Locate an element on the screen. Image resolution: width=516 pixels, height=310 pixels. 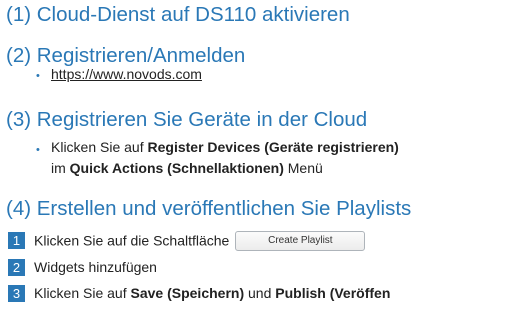
step-1-text: Klicken Sie auf die Schaltfläche is located at coordinates (132, 240).